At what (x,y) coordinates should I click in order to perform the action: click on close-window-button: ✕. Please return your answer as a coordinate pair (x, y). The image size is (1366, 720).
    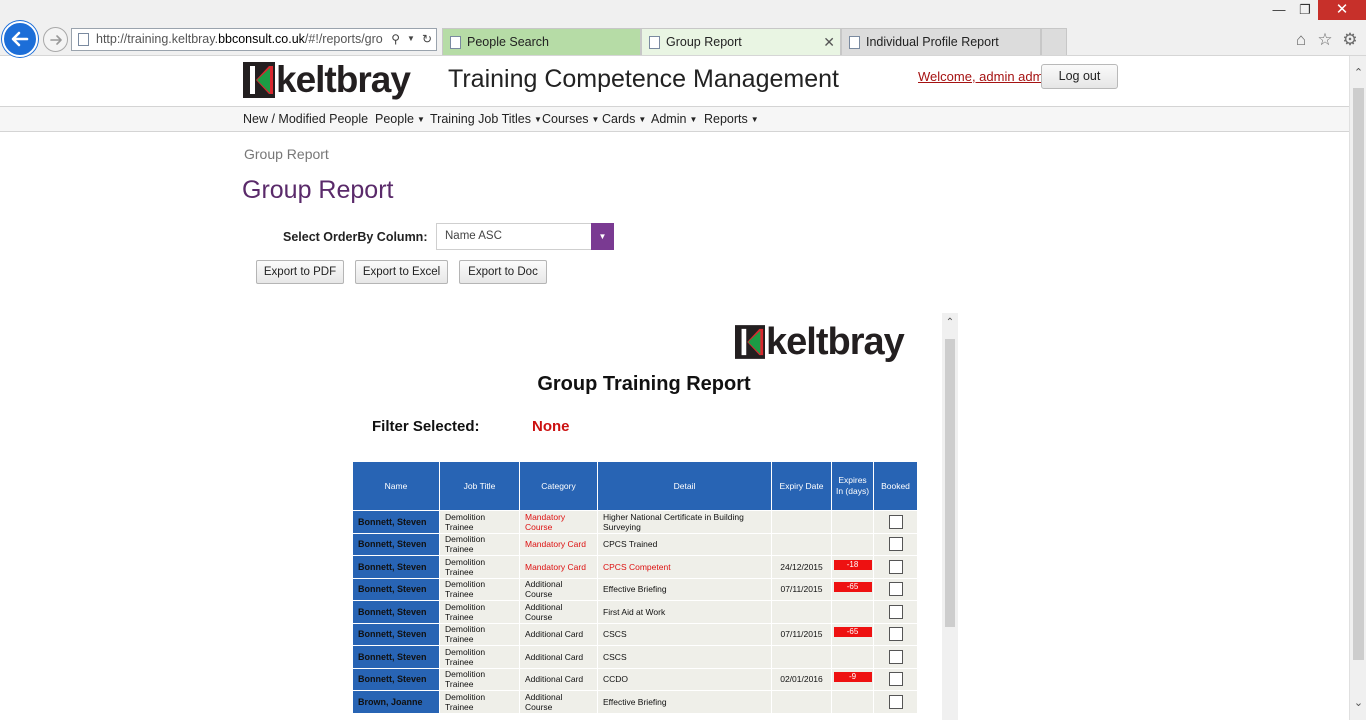
    Looking at the image, I should click on (1342, 10).